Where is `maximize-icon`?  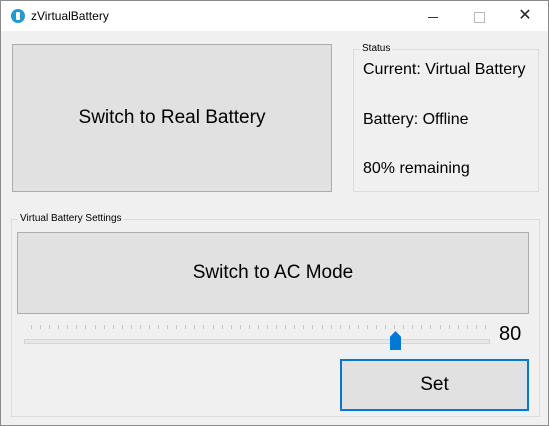 maximize-icon is located at coordinates (479, 17).